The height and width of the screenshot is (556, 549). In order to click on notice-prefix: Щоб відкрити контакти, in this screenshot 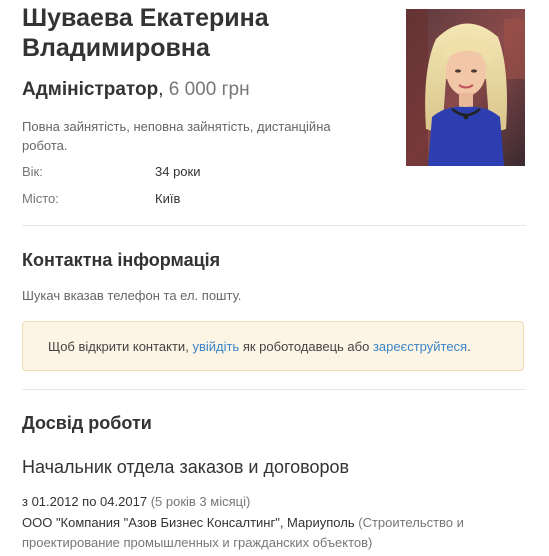, I will do `click(118, 346)`.